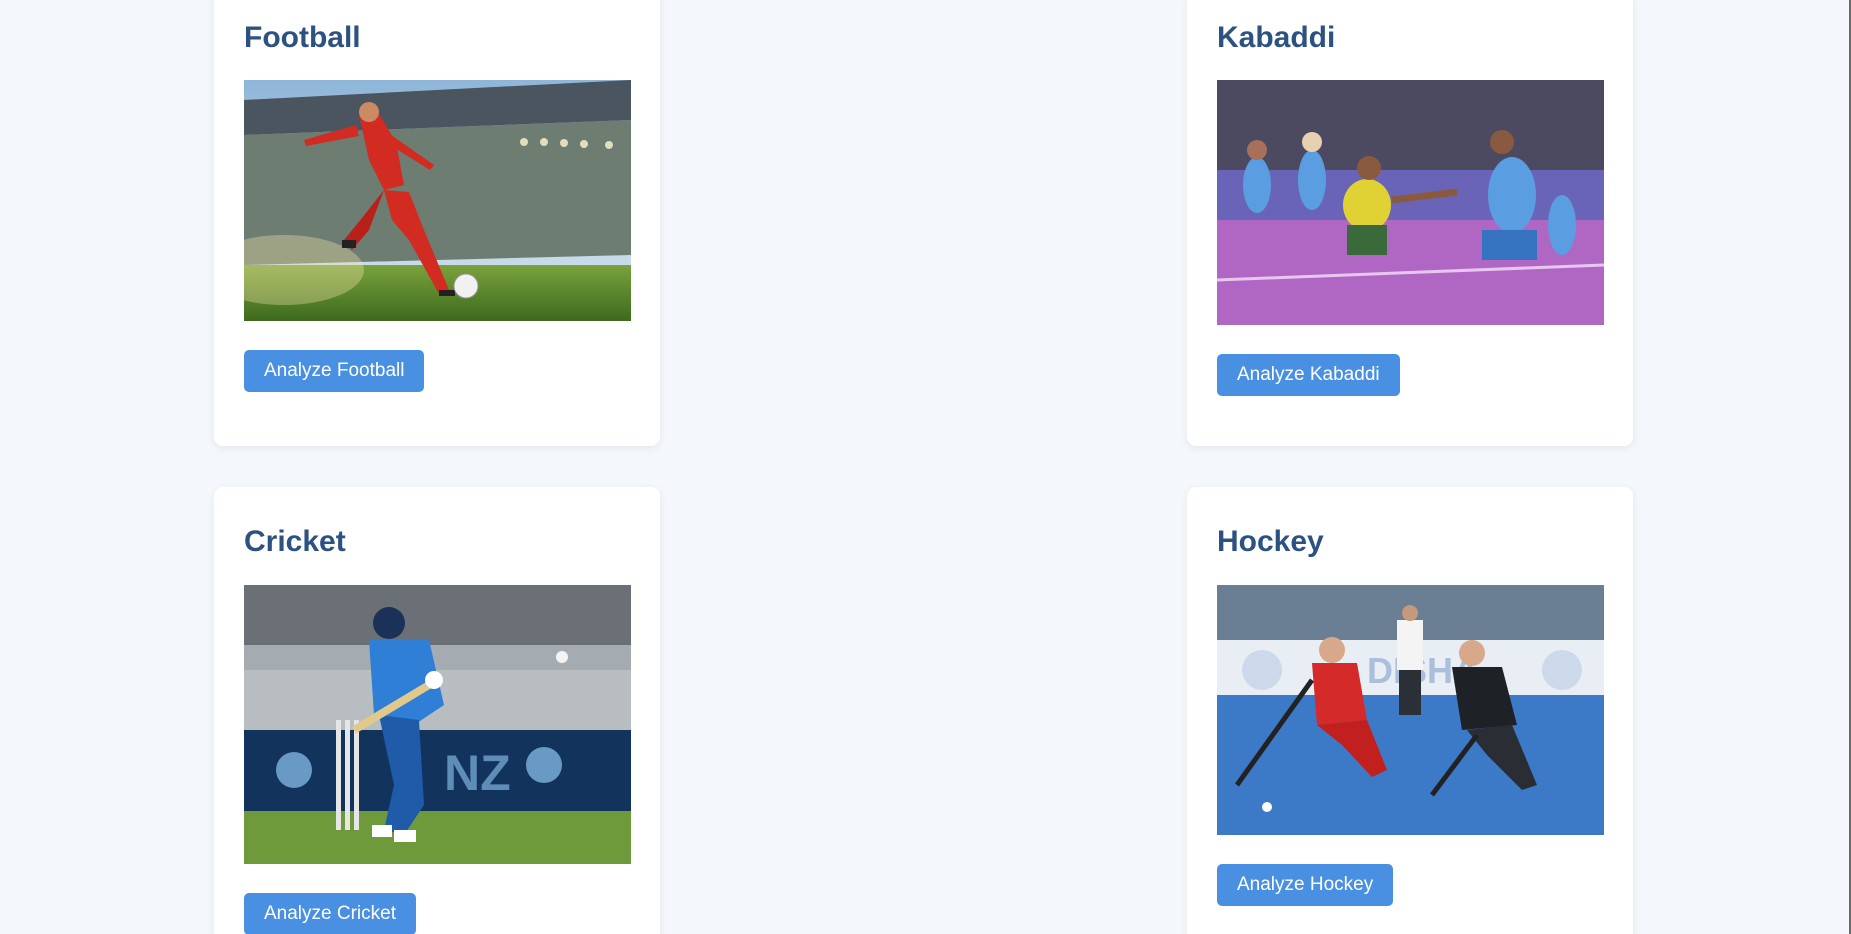 The height and width of the screenshot is (934, 1851). I want to click on analyze-kabaddi-button: Analyze Kabaddi, so click(1308, 375).